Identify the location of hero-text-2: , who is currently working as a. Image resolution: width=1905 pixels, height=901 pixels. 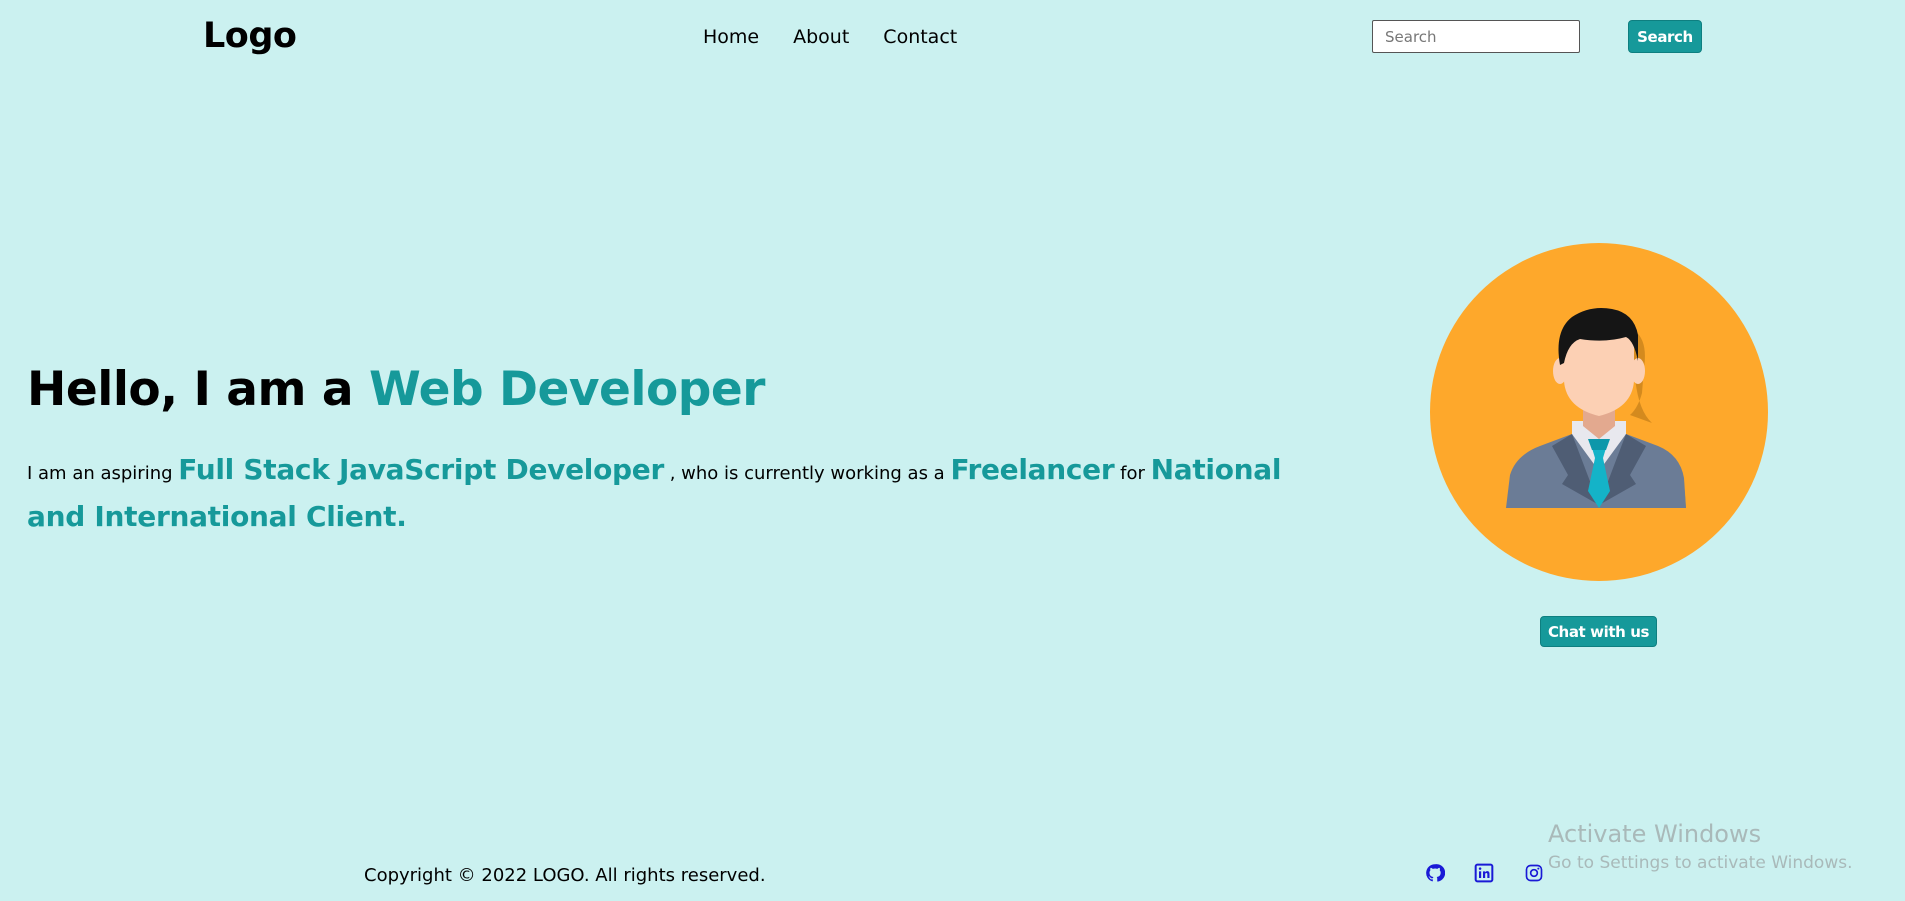
(807, 473).